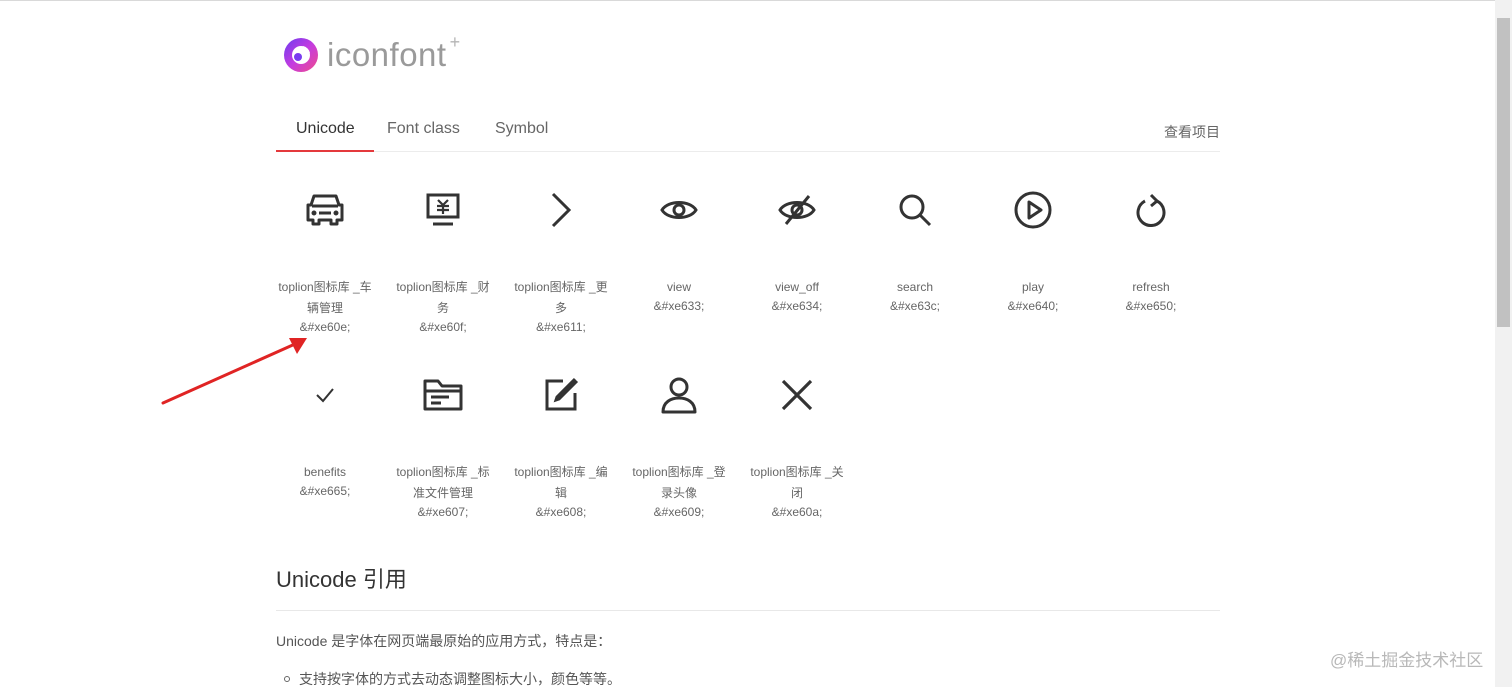 The width and height of the screenshot is (1512, 687). What do you see at coordinates (561, 261) in the screenshot?
I see `icon-card: toplion图标库 _更多 &#xe611;` at bounding box center [561, 261].